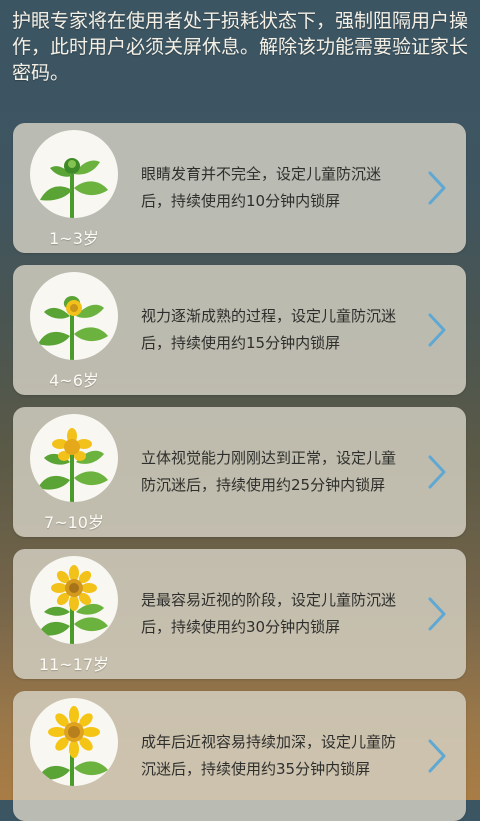  I want to click on age-description: 是最容易近视的阶段，设定儿童防沉迷后，持续使用约30分钟内锁屏, so click(269, 613).